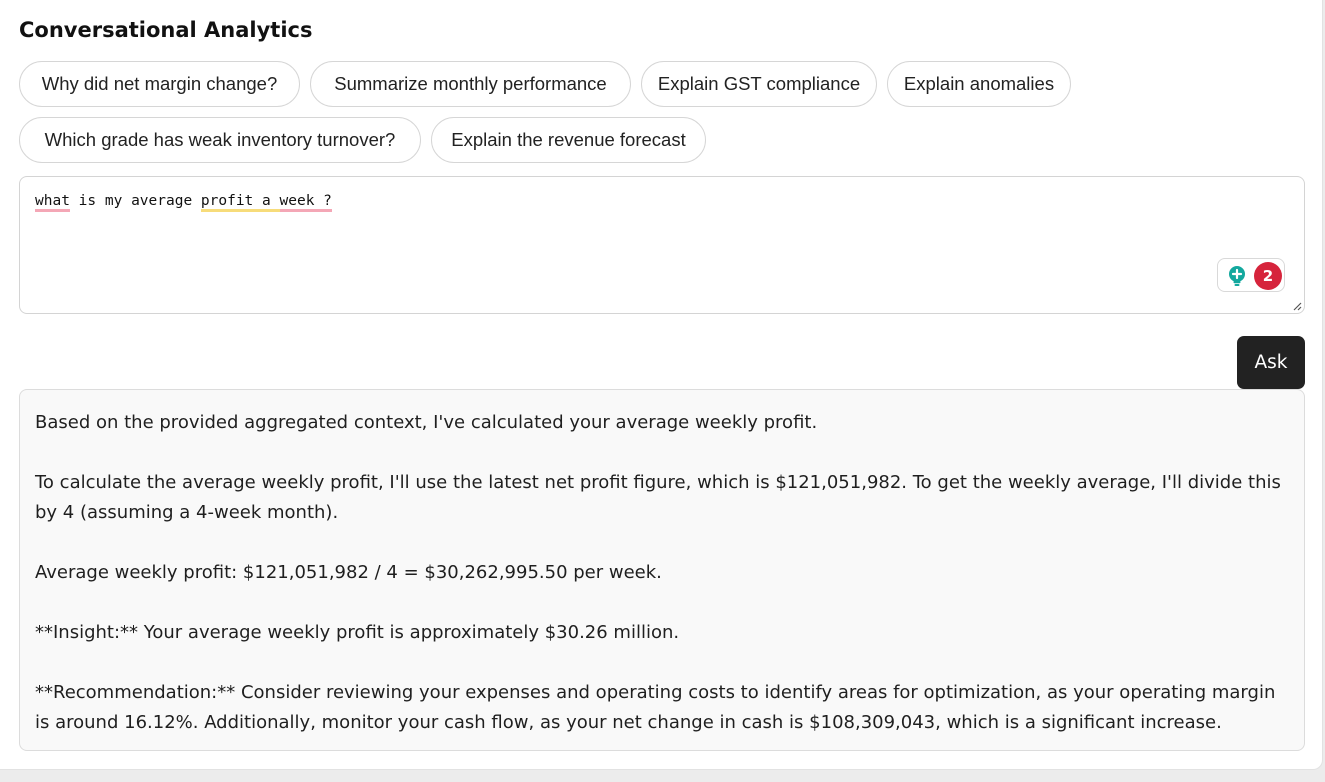  What do you see at coordinates (87, 201) in the screenshot?
I see `prompt-word: is` at bounding box center [87, 201].